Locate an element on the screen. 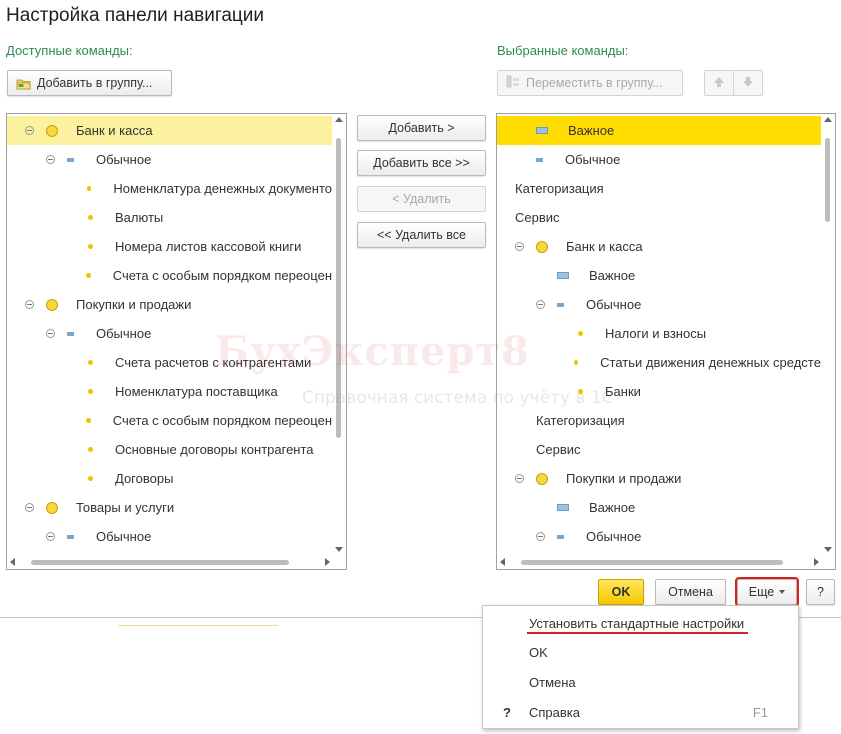  available-horizontal-scrollbar is located at coordinates (176, 562).